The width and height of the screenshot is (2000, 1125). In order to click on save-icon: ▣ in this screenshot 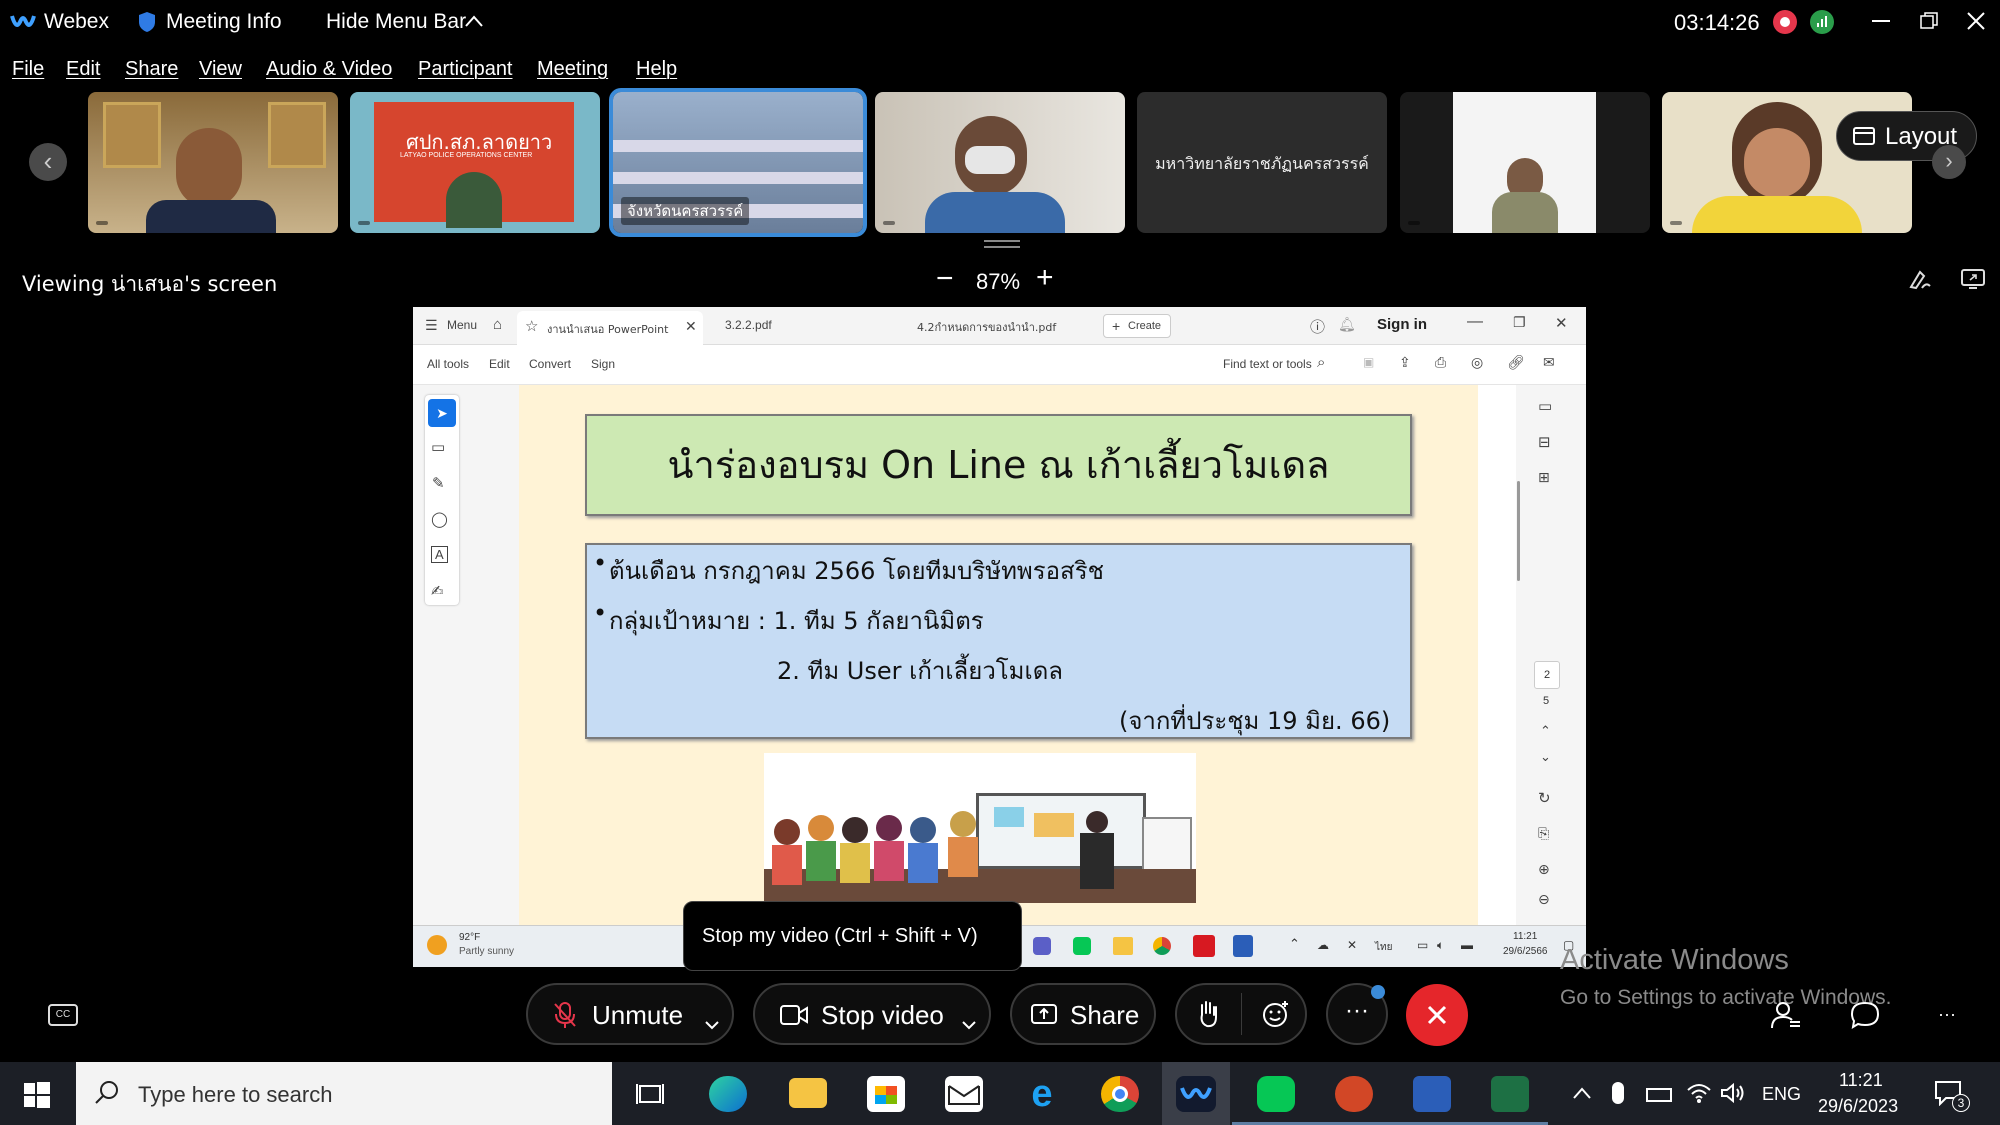, I will do `click(1368, 362)`.